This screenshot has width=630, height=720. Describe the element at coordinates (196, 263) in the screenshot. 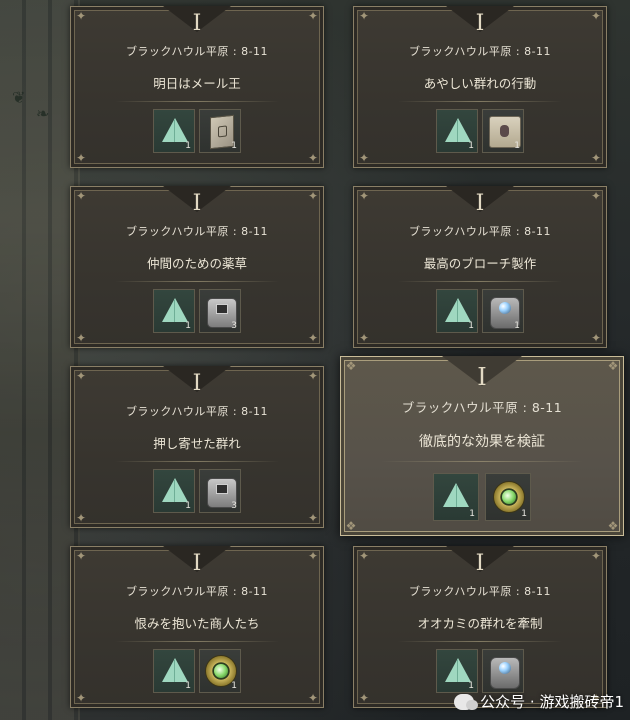

I see `quest-title: 仲間のための薬草` at that location.